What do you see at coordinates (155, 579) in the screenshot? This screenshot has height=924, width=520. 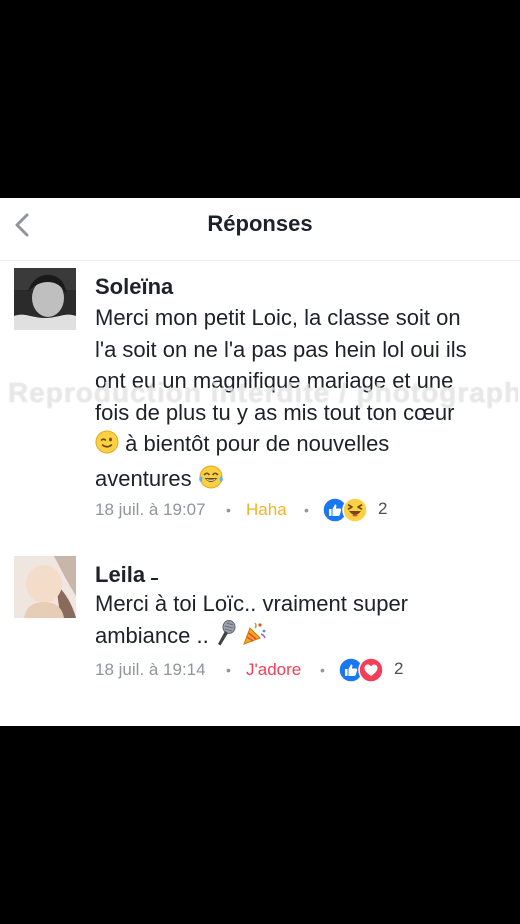 I see `active-indicator` at bounding box center [155, 579].